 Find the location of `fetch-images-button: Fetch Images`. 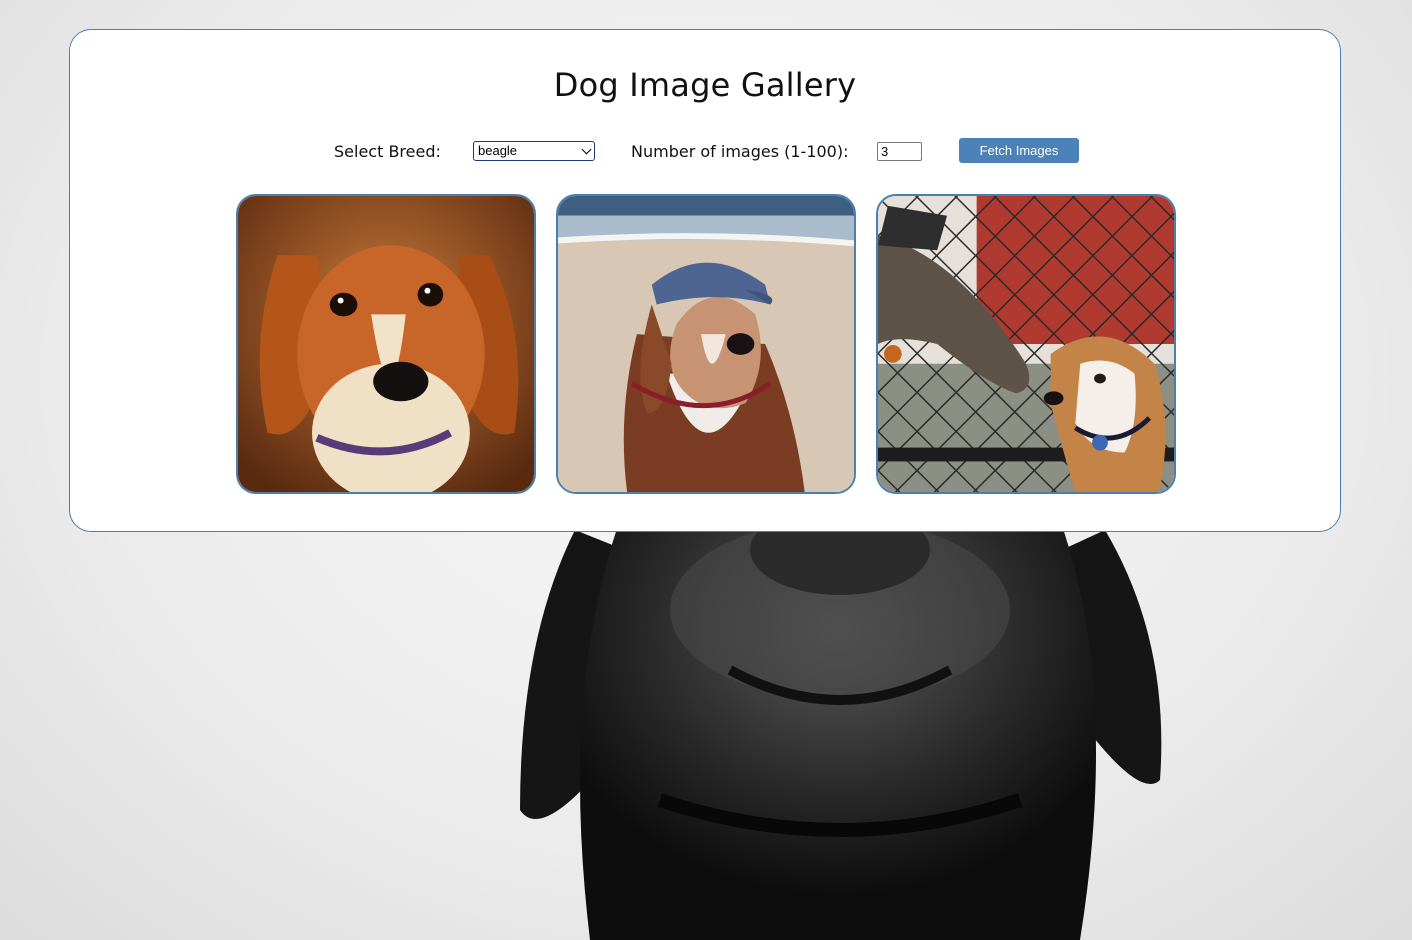

fetch-images-button: Fetch Images is located at coordinates (1019, 150).